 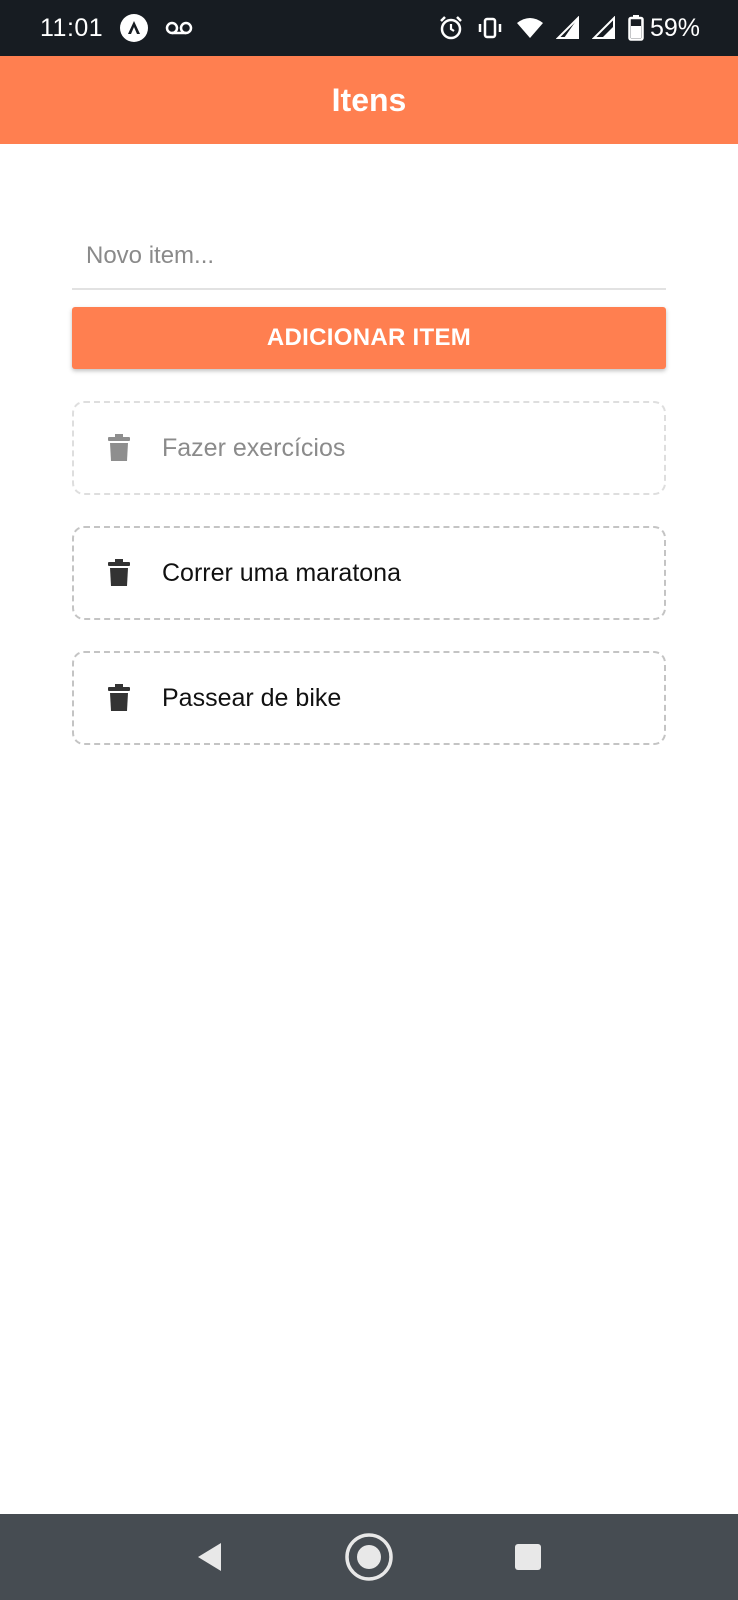 I want to click on recents-icon, so click(x=528, y=1557).